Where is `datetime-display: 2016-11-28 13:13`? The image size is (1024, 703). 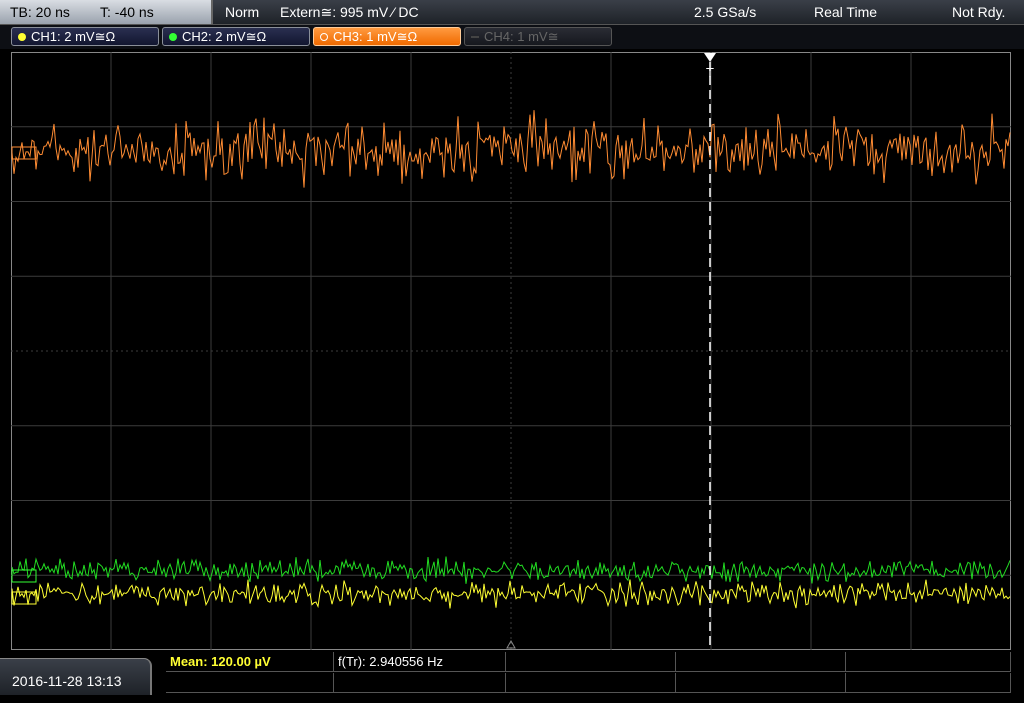
datetime-display: 2016-11-28 13:13 is located at coordinates (76, 676).